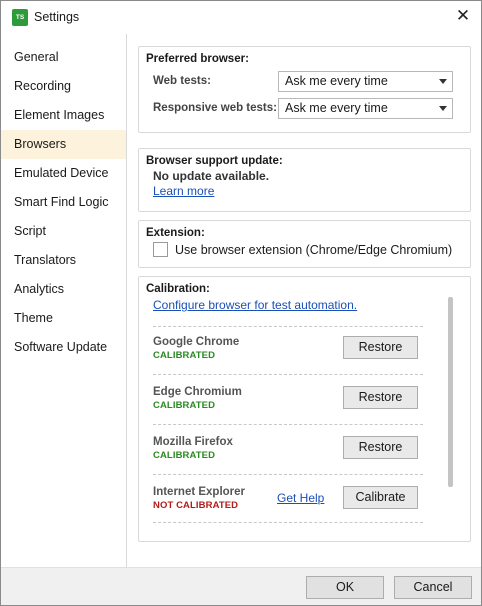  What do you see at coordinates (57, 17) in the screenshot?
I see `window-title: Settings` at bounding box center [57, 17].